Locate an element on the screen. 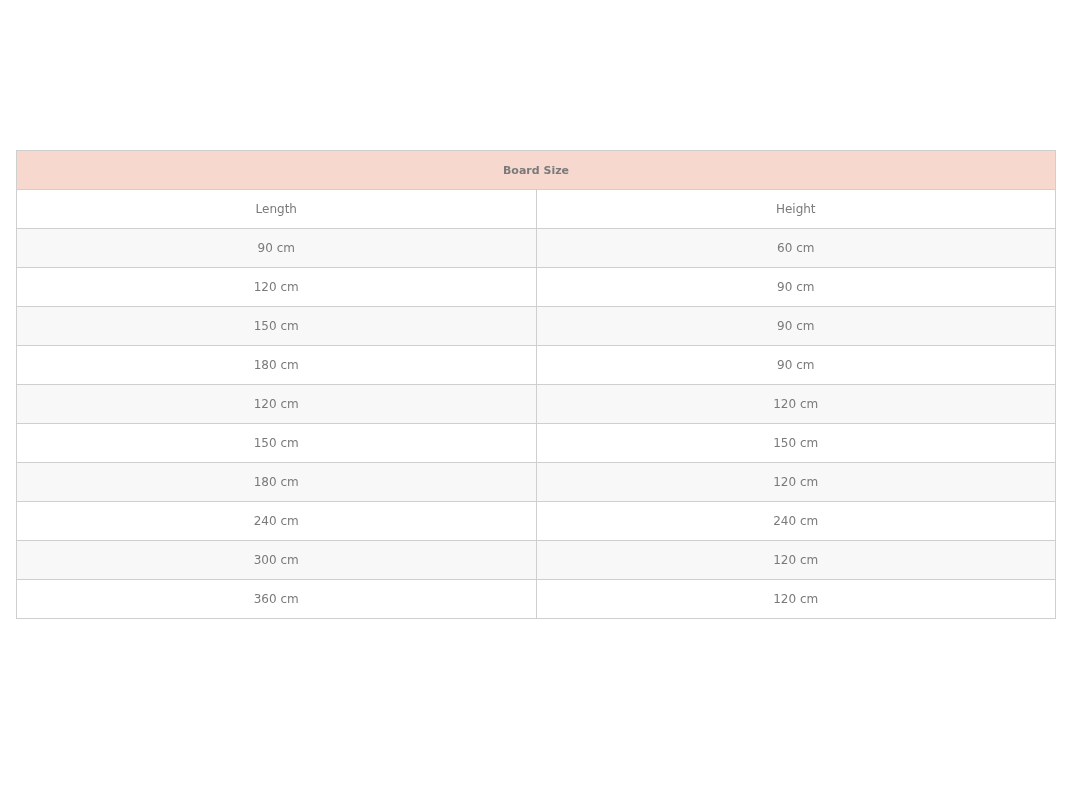  column-header: Height is located at coordinates (796, 209).